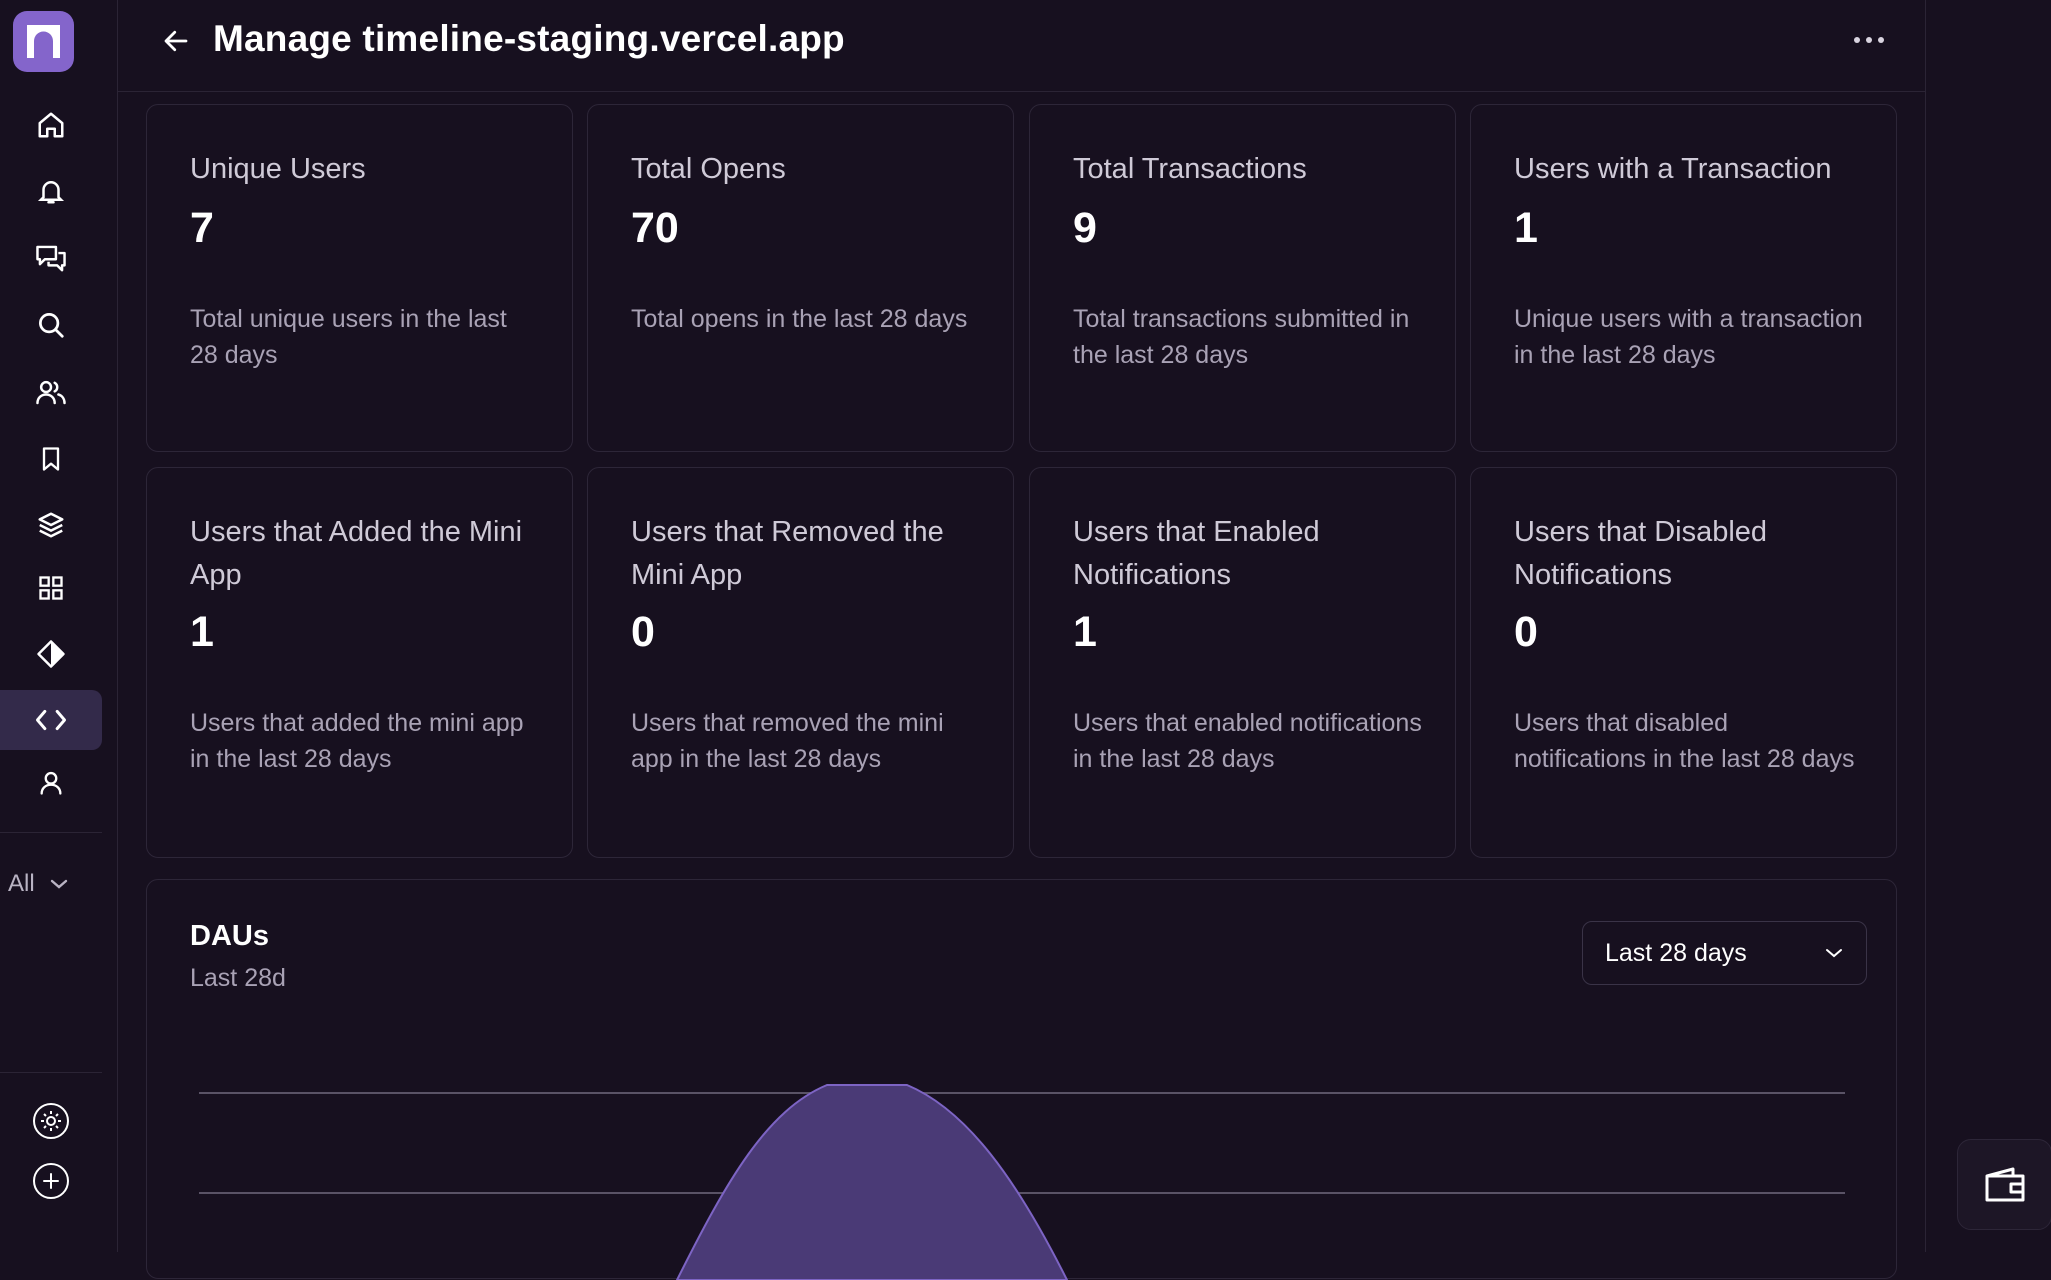 This screenshot has height=1280, width=2051. Describe the element at coordinates (38, 884) in the screenshot. I see `channel-filter: All` at that location.